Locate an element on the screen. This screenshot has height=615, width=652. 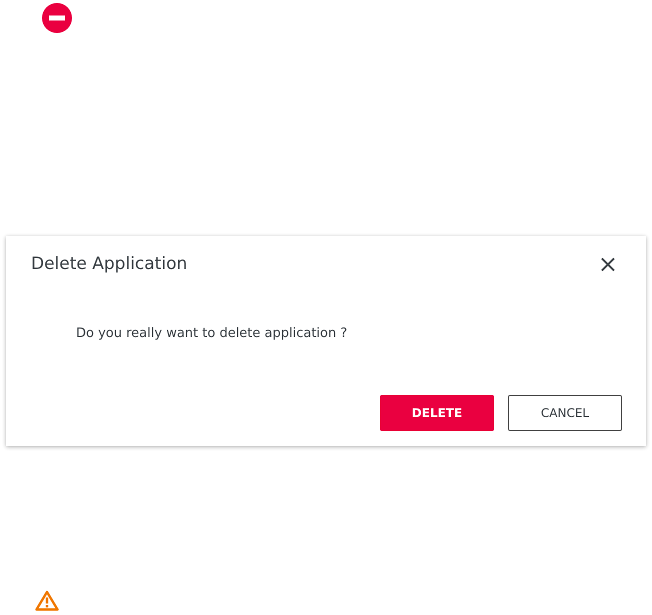
stop-icon is located at coordinates (57, 18).